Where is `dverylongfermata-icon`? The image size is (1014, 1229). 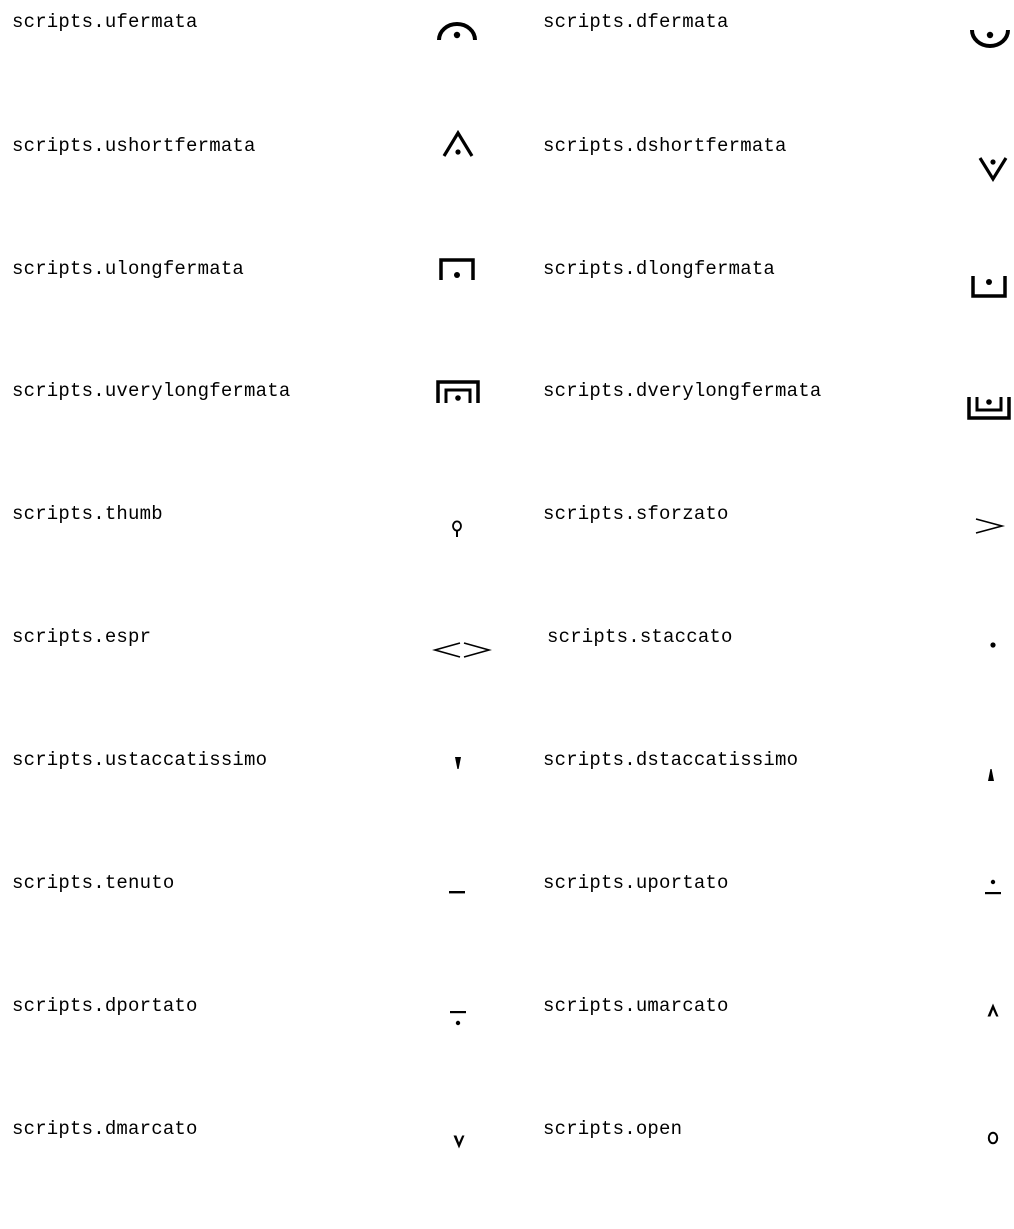 dverylongfermata-icon is located at coordinates (989, 409).